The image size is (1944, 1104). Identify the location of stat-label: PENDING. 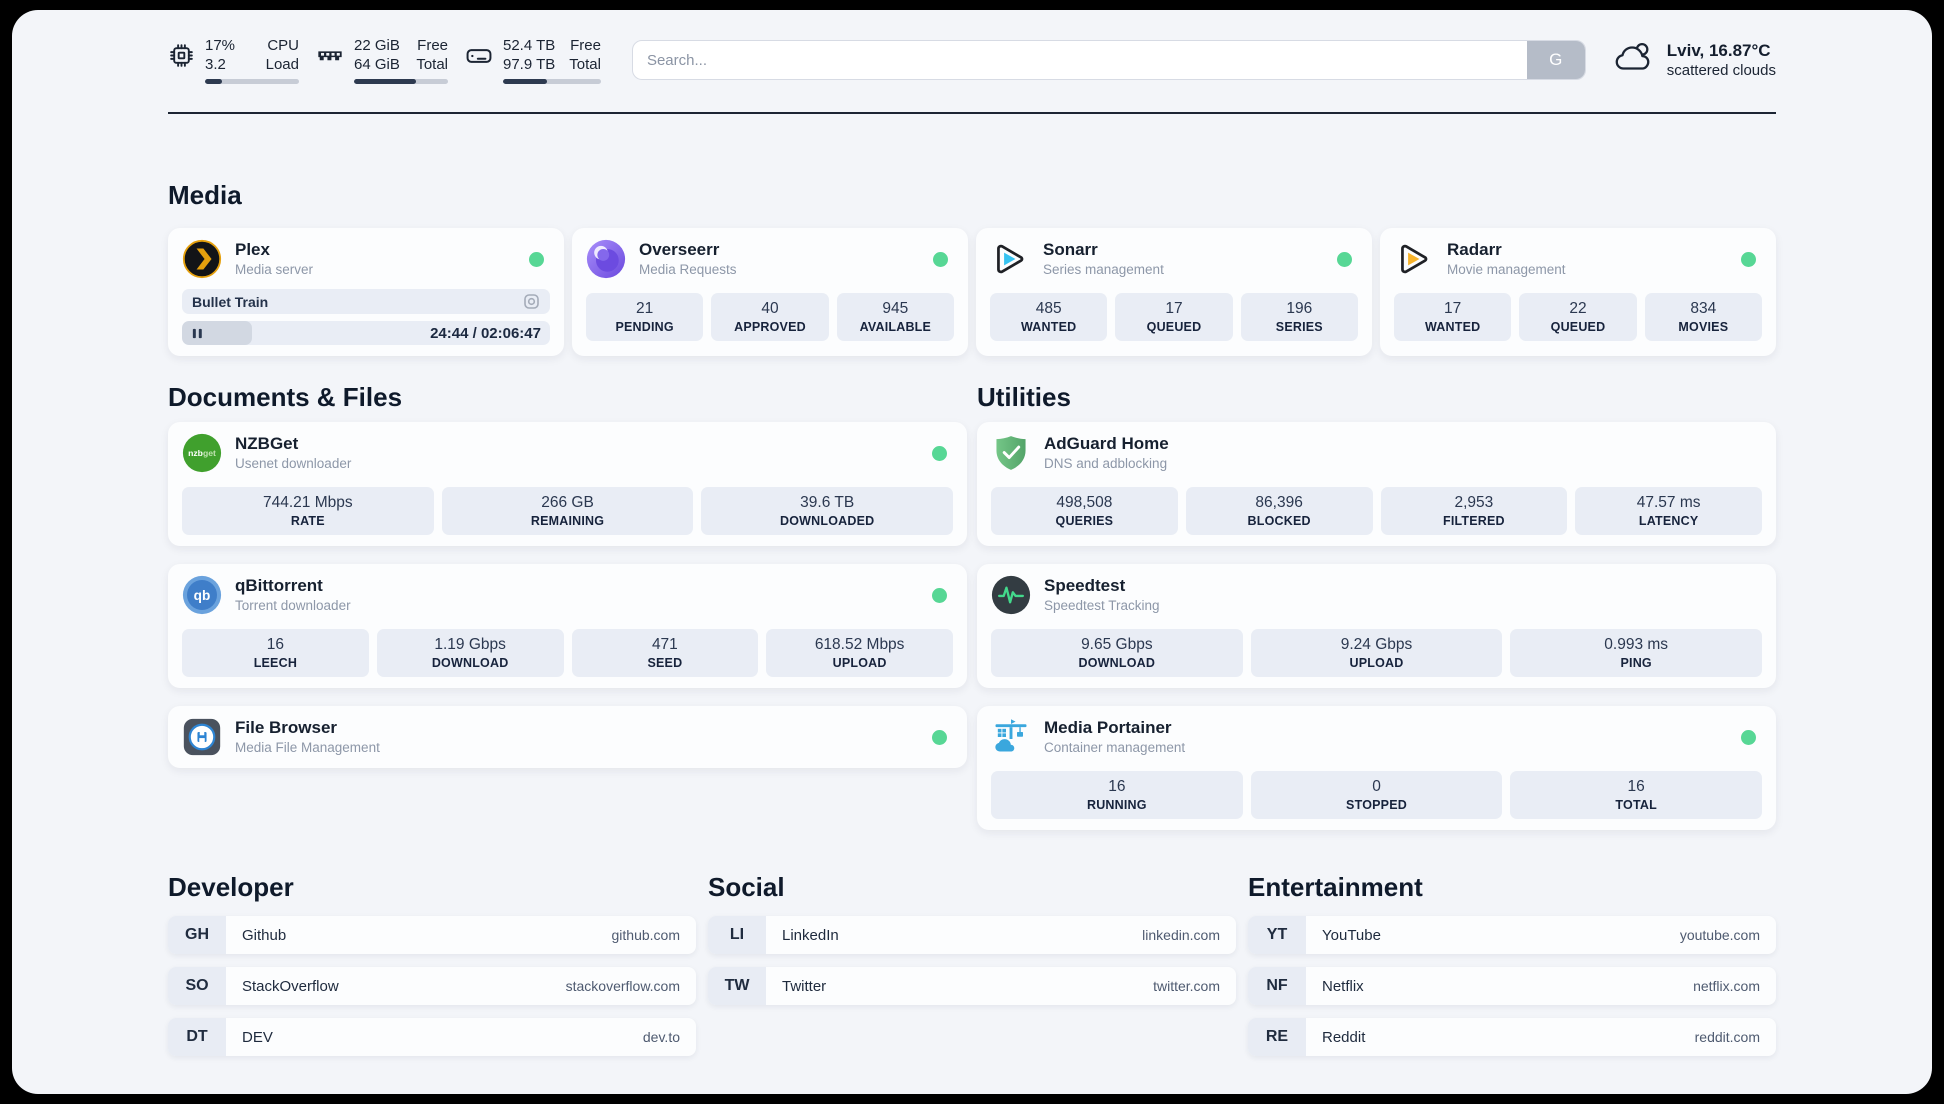
(644, 326).